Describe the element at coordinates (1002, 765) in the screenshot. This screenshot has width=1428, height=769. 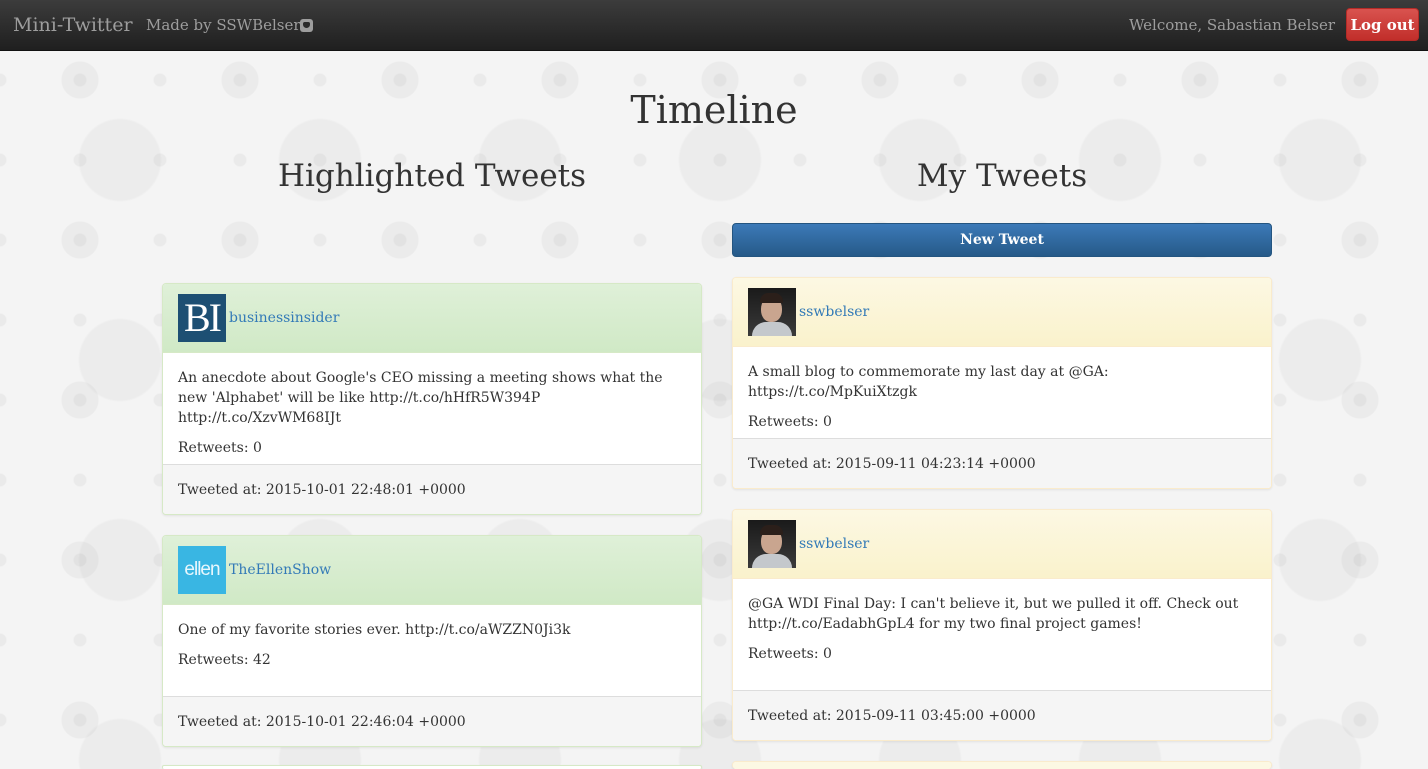
I see `my-tweet-card-partial` at that location.